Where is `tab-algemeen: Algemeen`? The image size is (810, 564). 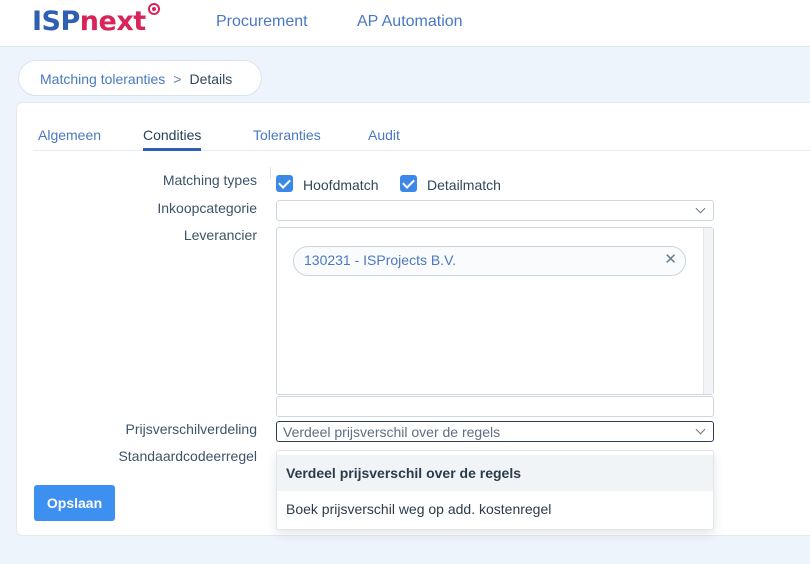
tab-algemeen: Algemeen is located at coordinates (69, 139).